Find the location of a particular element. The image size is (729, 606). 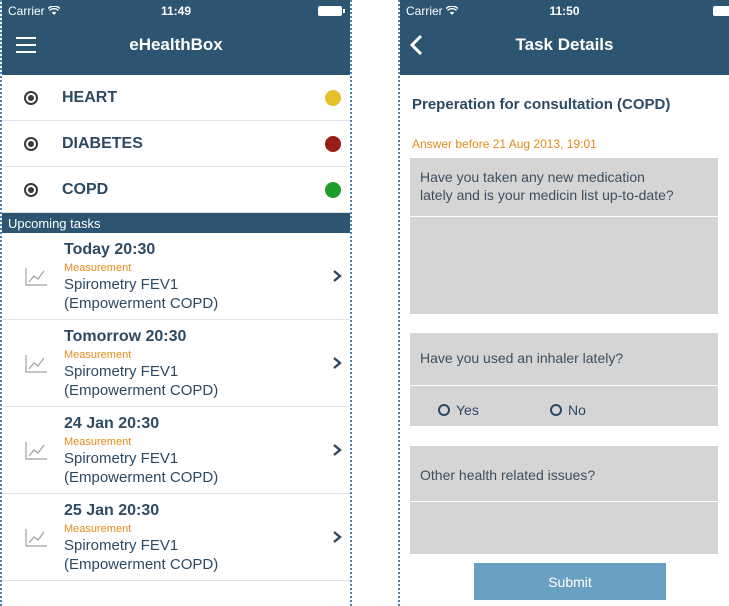

status-time: 11:49 is located at coordinates (176, 11).